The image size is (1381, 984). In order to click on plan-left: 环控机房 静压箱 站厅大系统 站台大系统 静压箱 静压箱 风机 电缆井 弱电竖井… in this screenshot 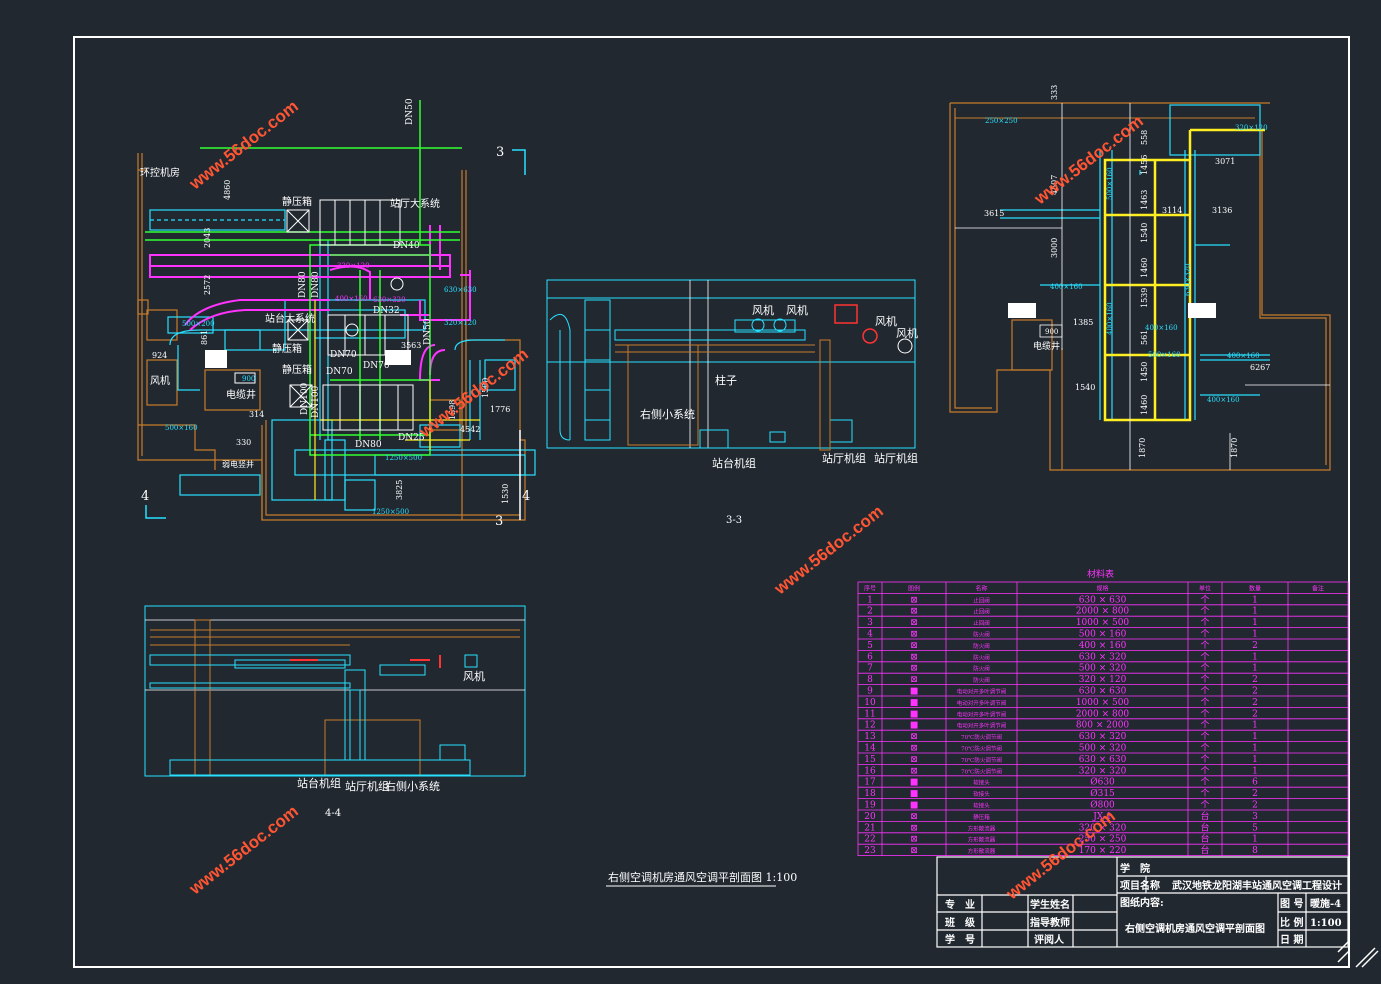, I will do `click(336, 313)`.